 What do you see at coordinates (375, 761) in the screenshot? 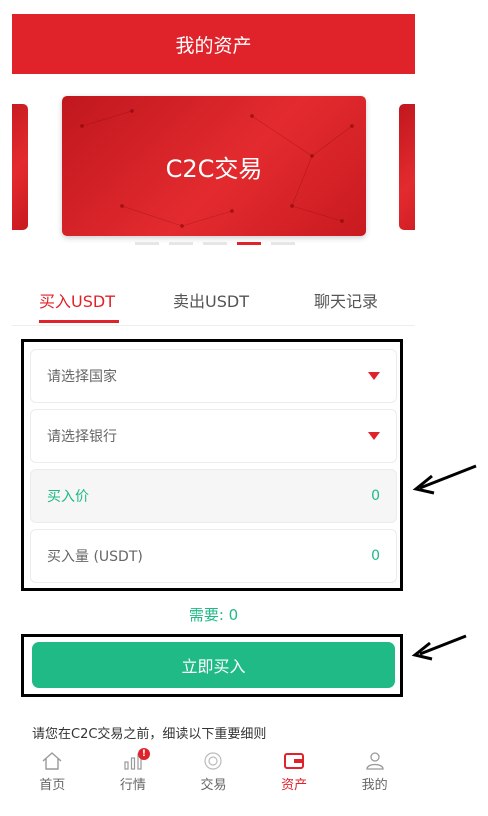
I see `user-icon` at bounding box center [375, 761].